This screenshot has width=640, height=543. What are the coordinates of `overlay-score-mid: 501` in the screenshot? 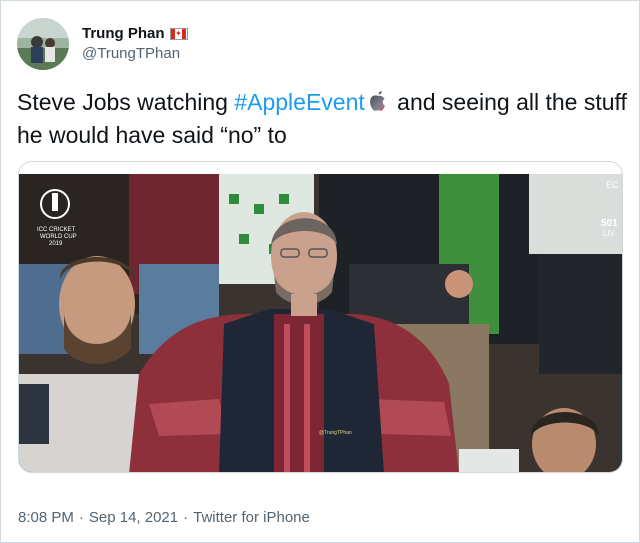 It's located at (609, 223).